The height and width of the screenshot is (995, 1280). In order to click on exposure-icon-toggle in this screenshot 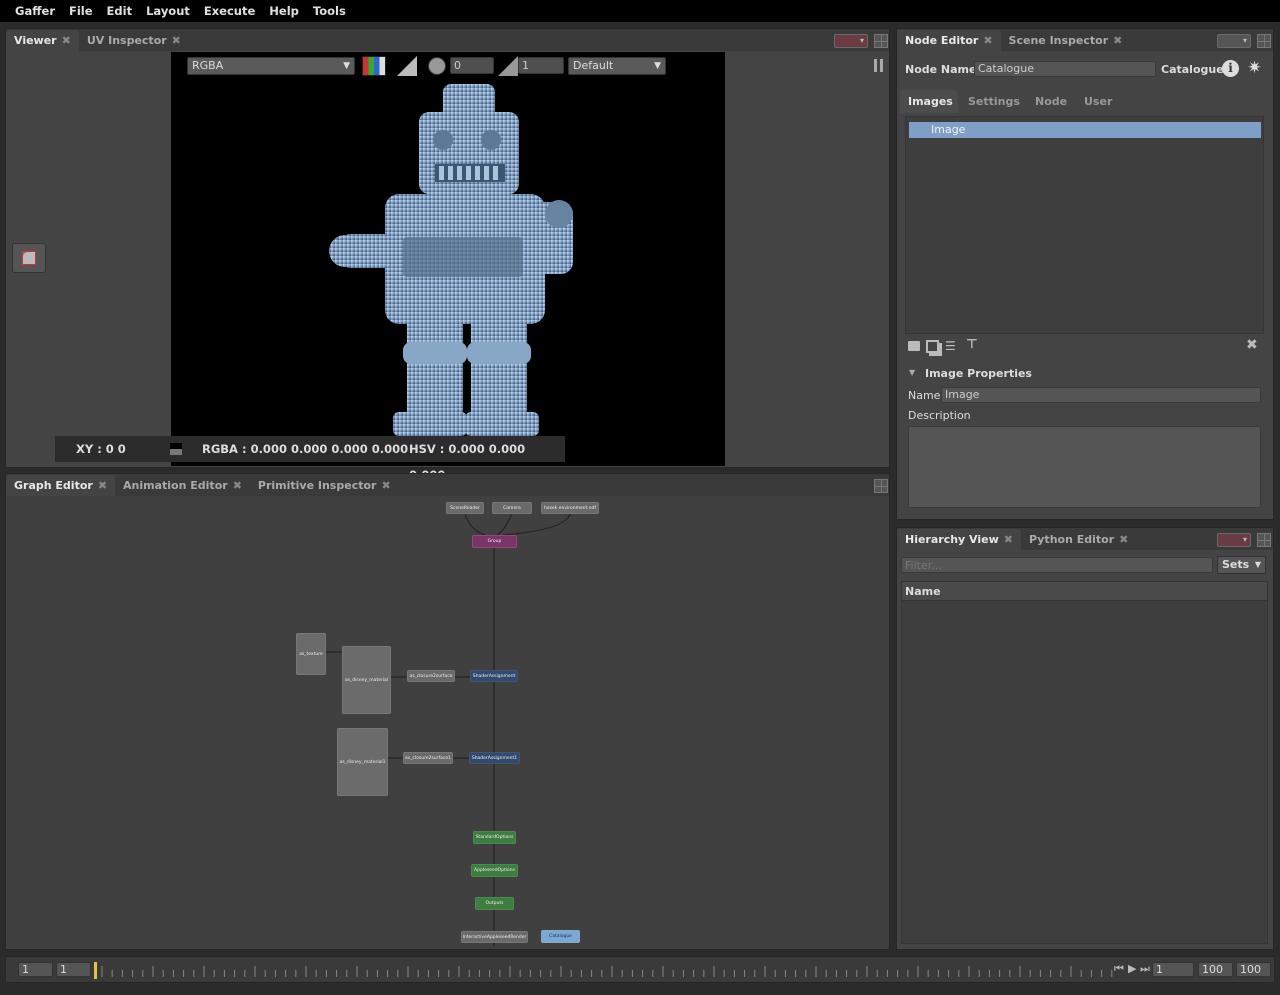, I will do `click(407, 66)`.